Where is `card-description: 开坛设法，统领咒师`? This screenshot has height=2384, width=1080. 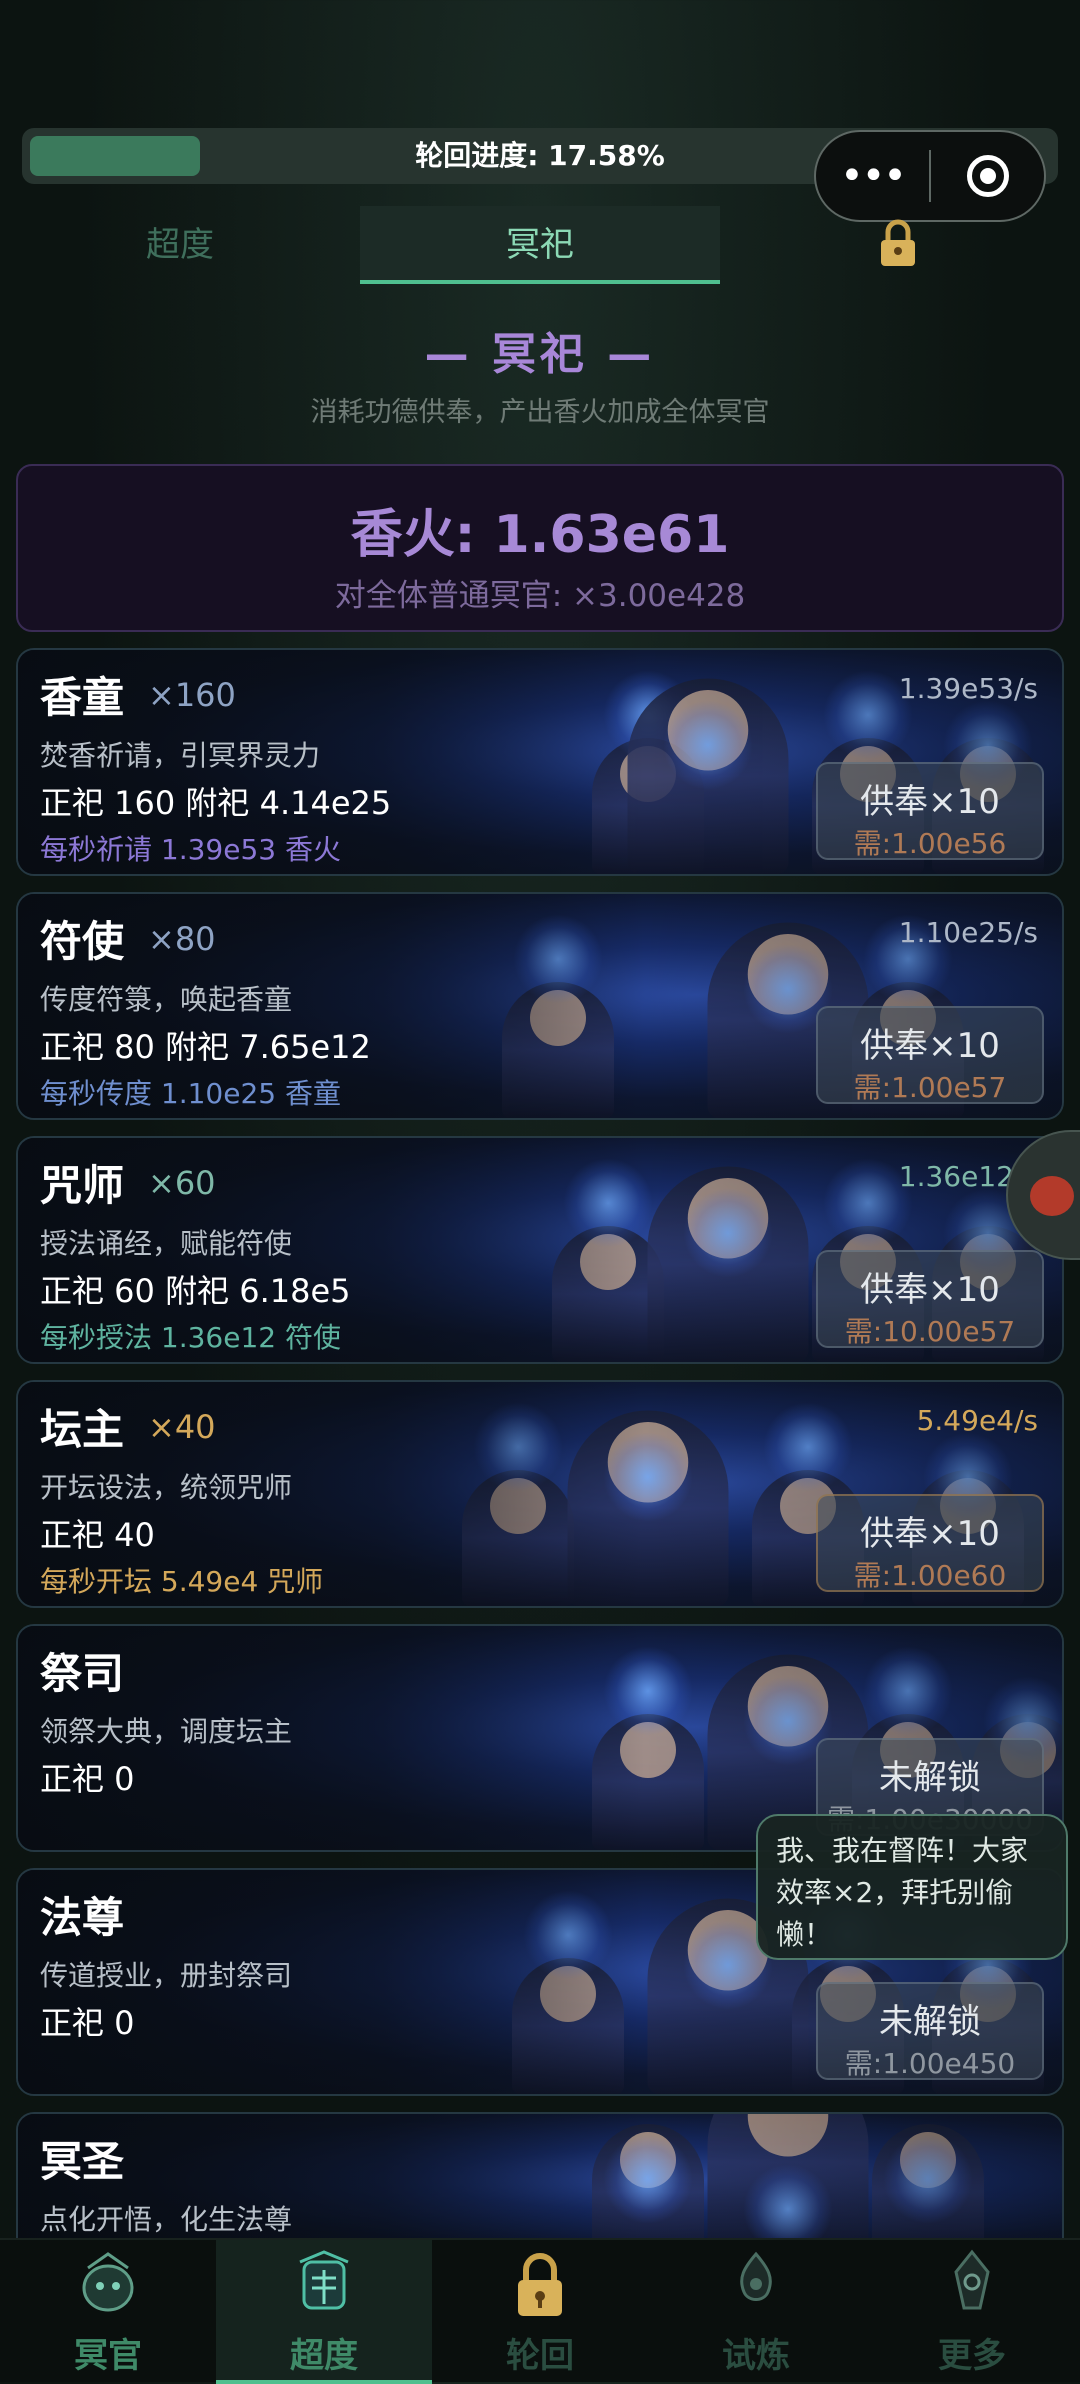
card-description: 开坛设法，统领咒师 is located at coordinates (166, 1487).